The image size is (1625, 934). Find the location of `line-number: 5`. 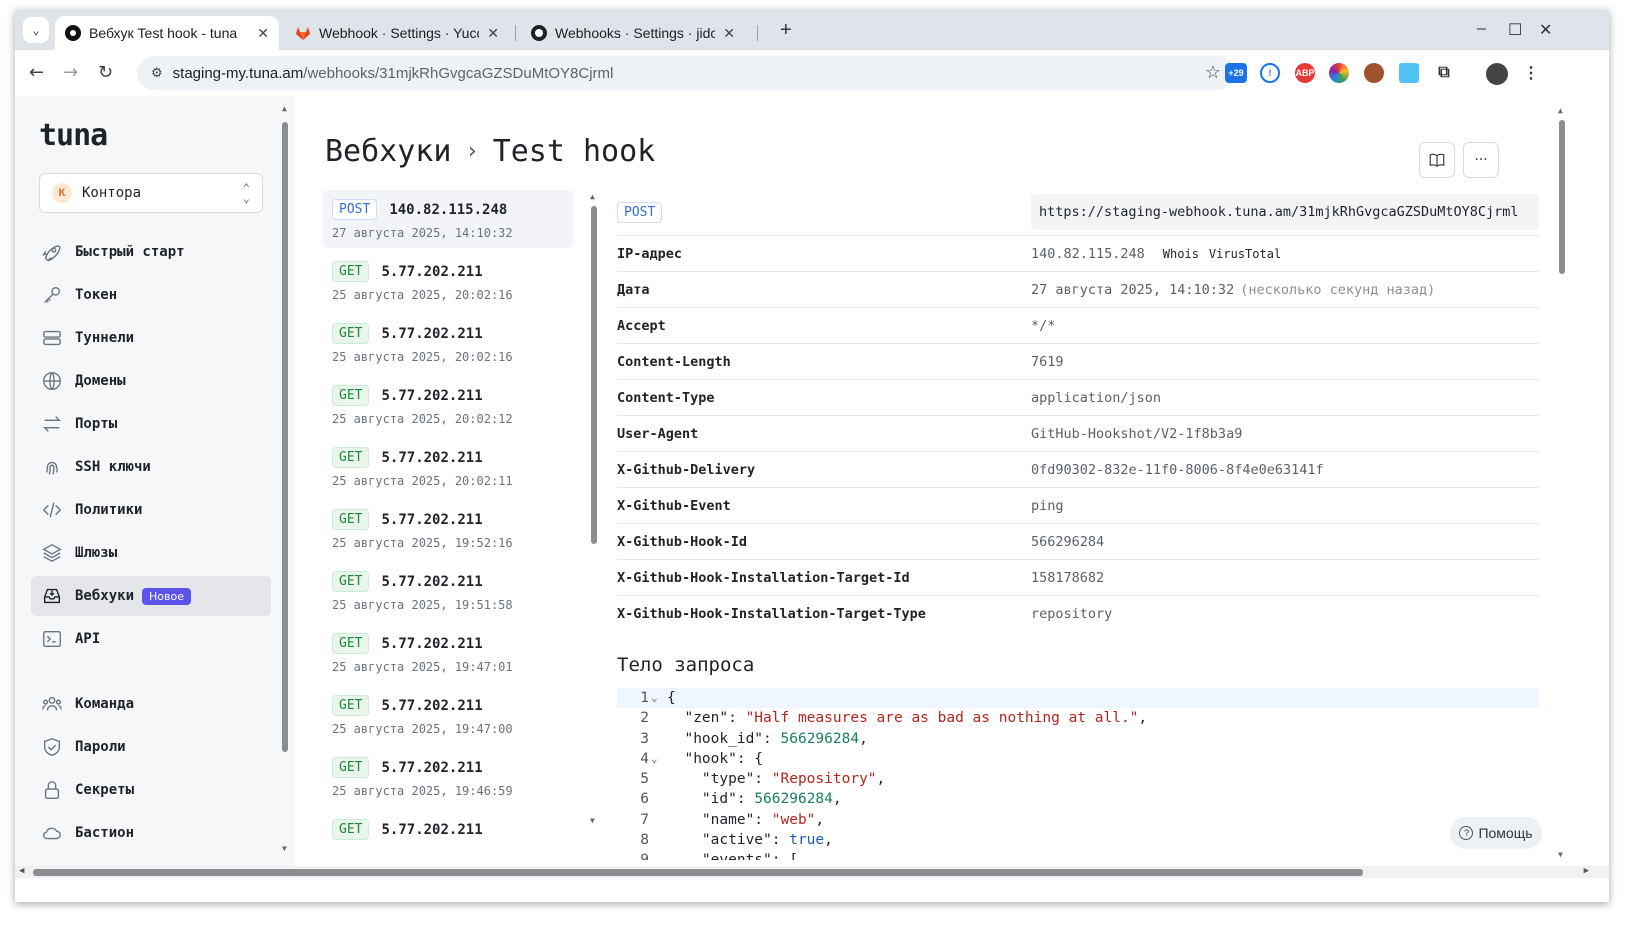

line-number: 5 is located at coordinates (644, 779).